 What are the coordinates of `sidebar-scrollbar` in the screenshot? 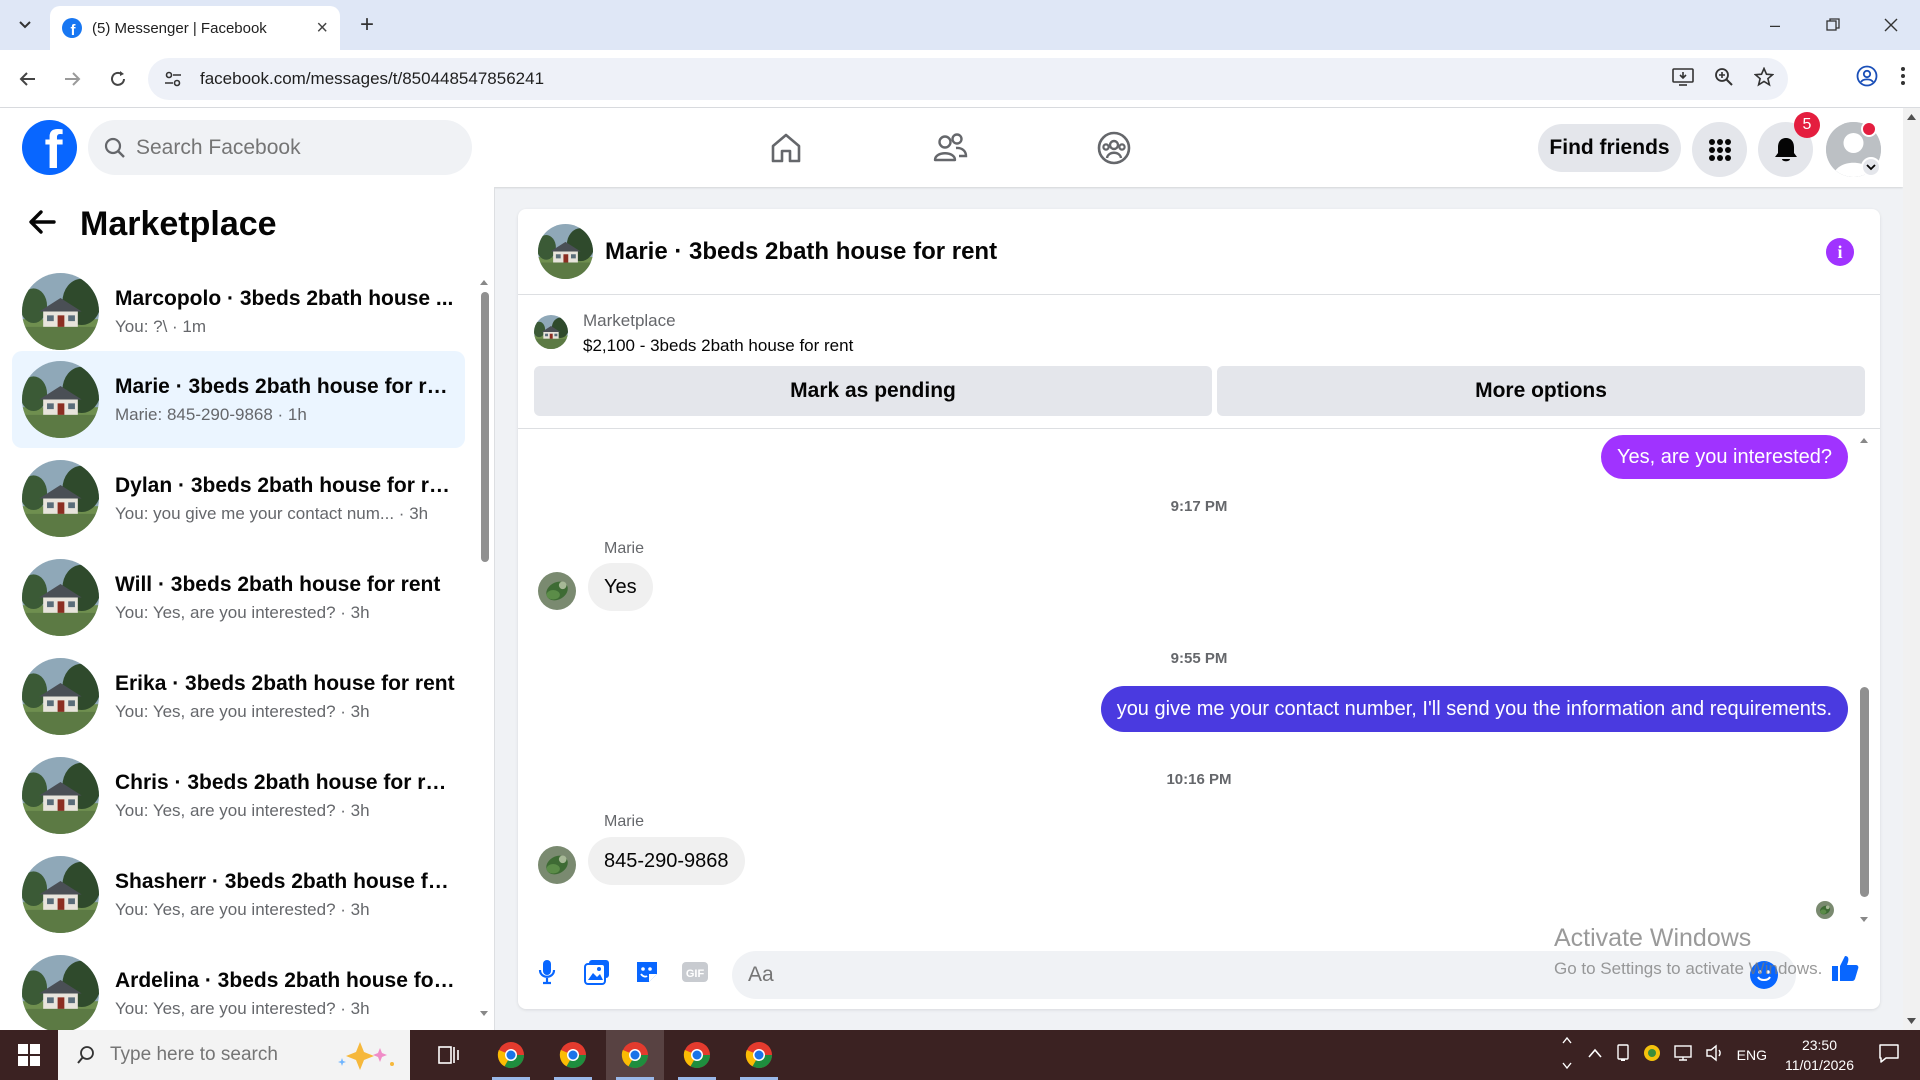 It's located at (484, 648).